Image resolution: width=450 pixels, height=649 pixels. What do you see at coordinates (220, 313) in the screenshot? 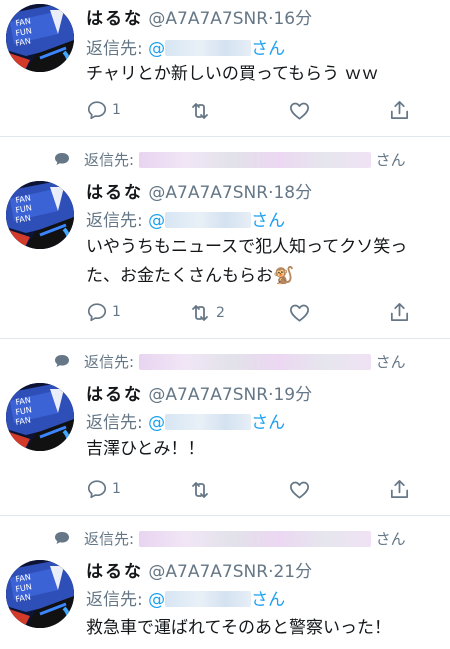
I see `retweet-count: 2` at bounding box center [220, 313].